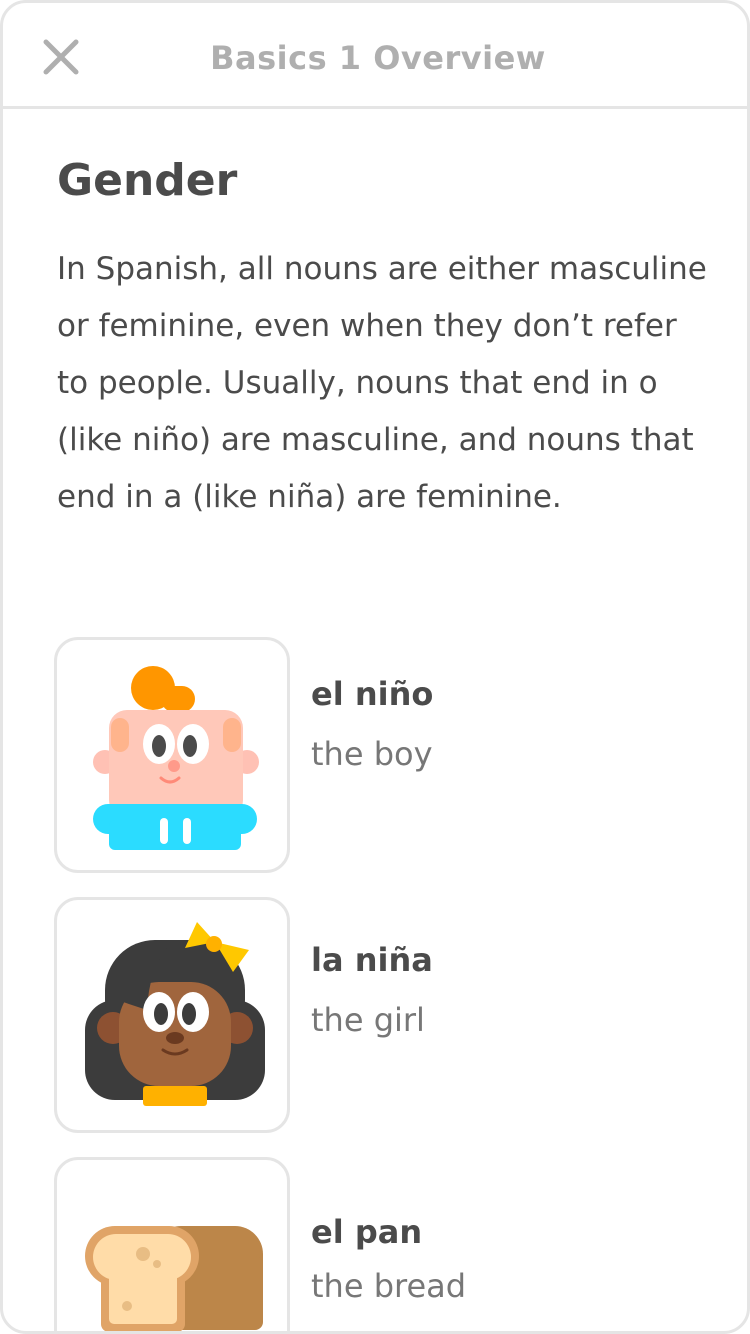 The image size is (750, 1334). What do you see at coordinates (175, 1014) in the screenshot?
I see `girl-illustration` at bounding box center [175, 1014].